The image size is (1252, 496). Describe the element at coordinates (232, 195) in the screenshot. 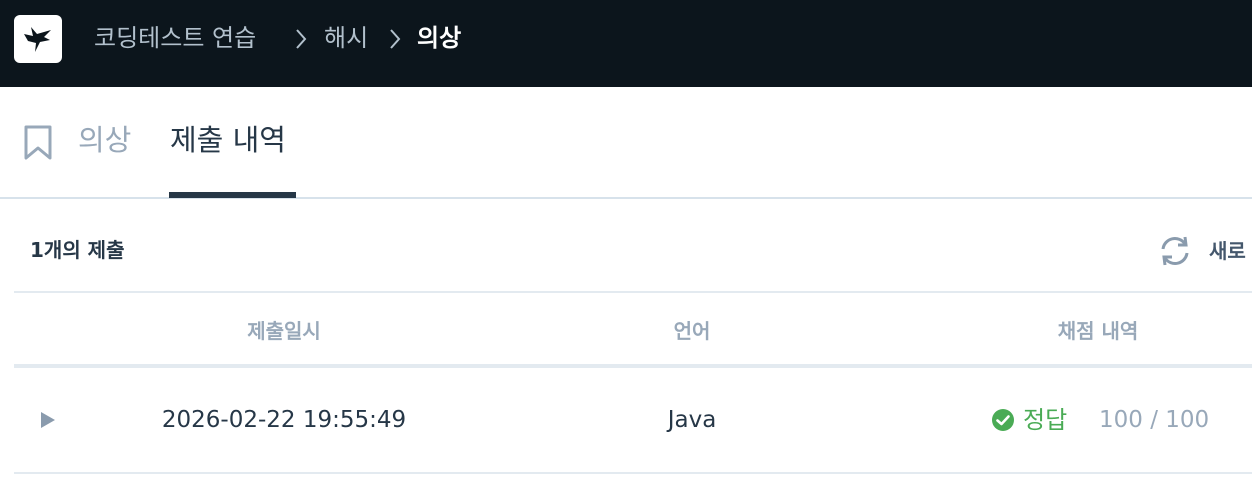

I see `active-tab-indicator` at that location.